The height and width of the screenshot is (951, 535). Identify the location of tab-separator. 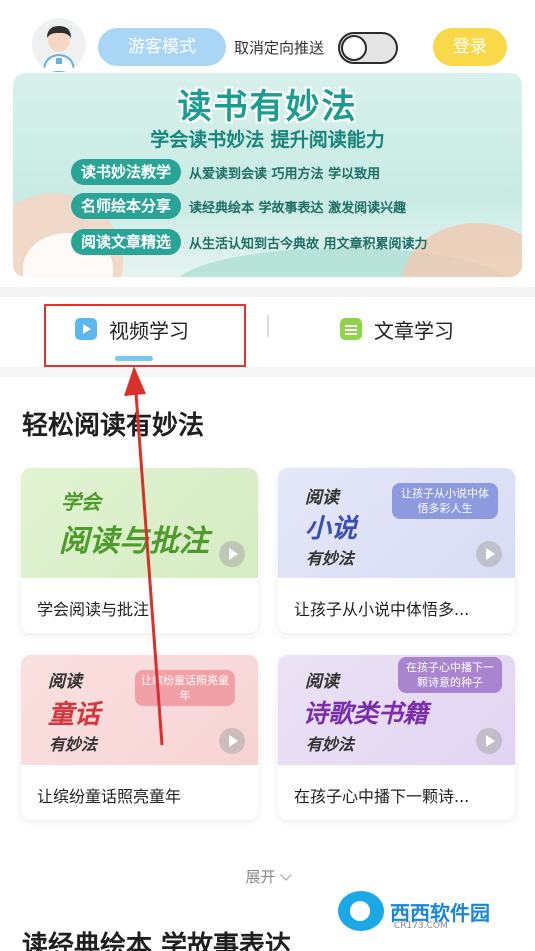
(268, 326).